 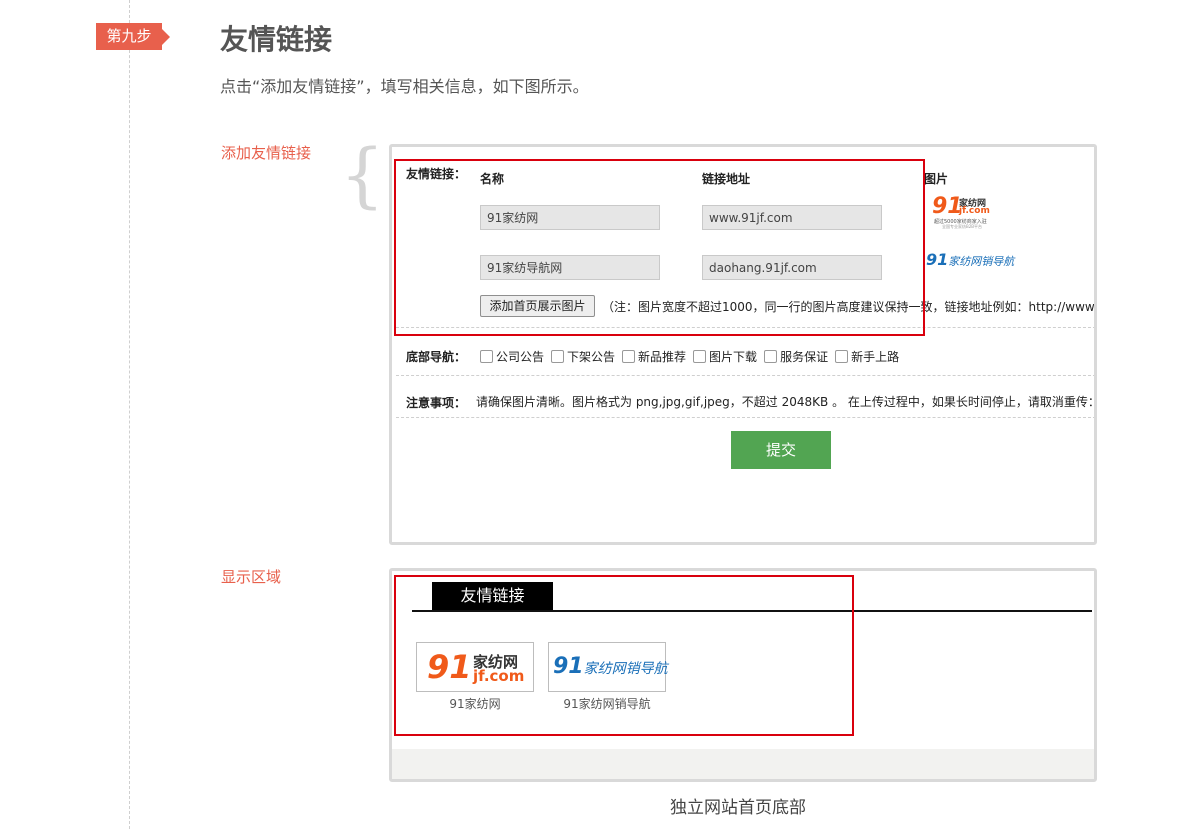 I want to click on footer-nav-checkbox-group: 公司公告 下架公告 新品推荐 图片下载 服务保证 新手上路, so click(x=693, y=356).